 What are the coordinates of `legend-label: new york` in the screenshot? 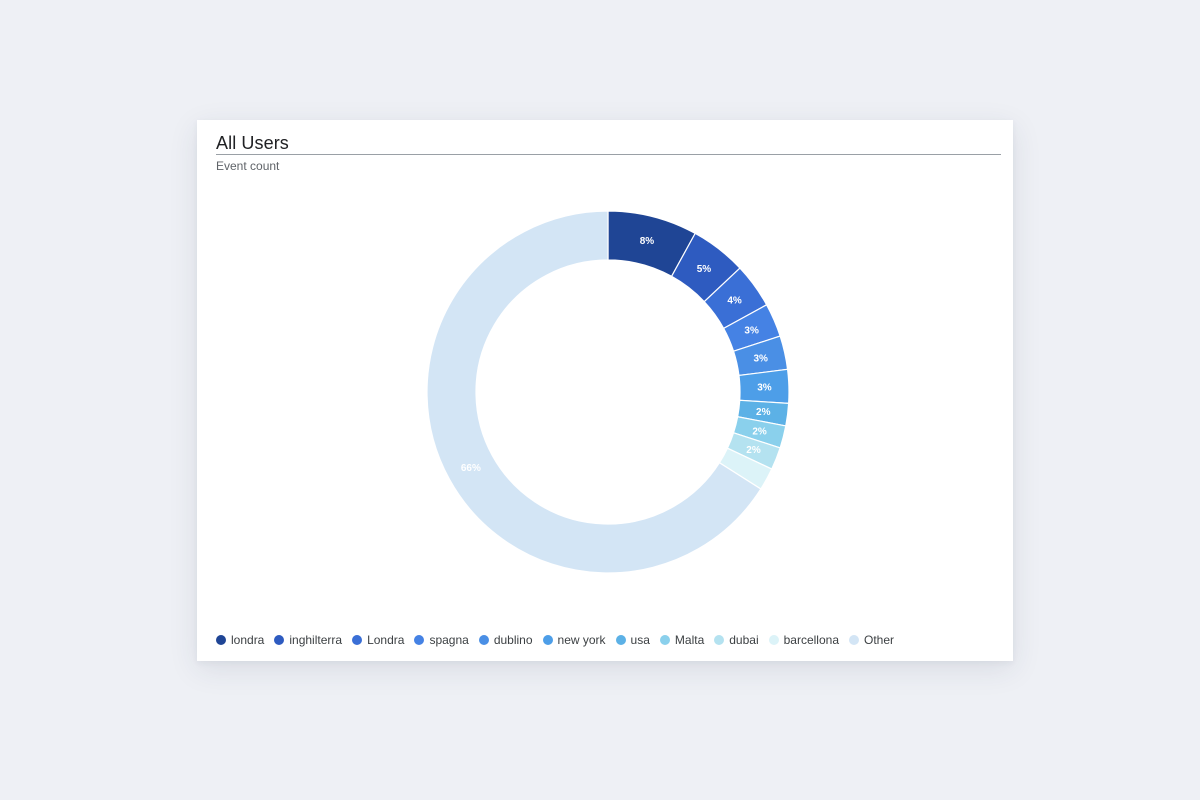 It's located at (581, 640).